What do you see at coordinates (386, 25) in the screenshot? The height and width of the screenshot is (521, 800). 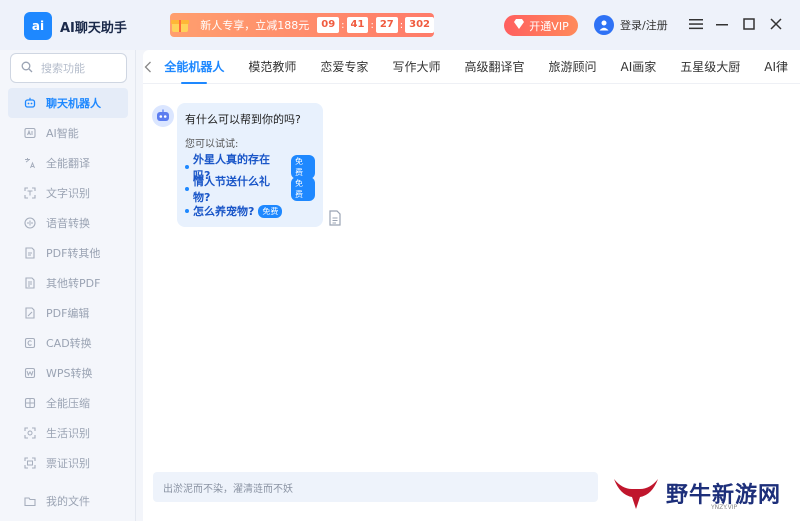 I see `timer-seconds: 27` at bounding box center [386, 25].